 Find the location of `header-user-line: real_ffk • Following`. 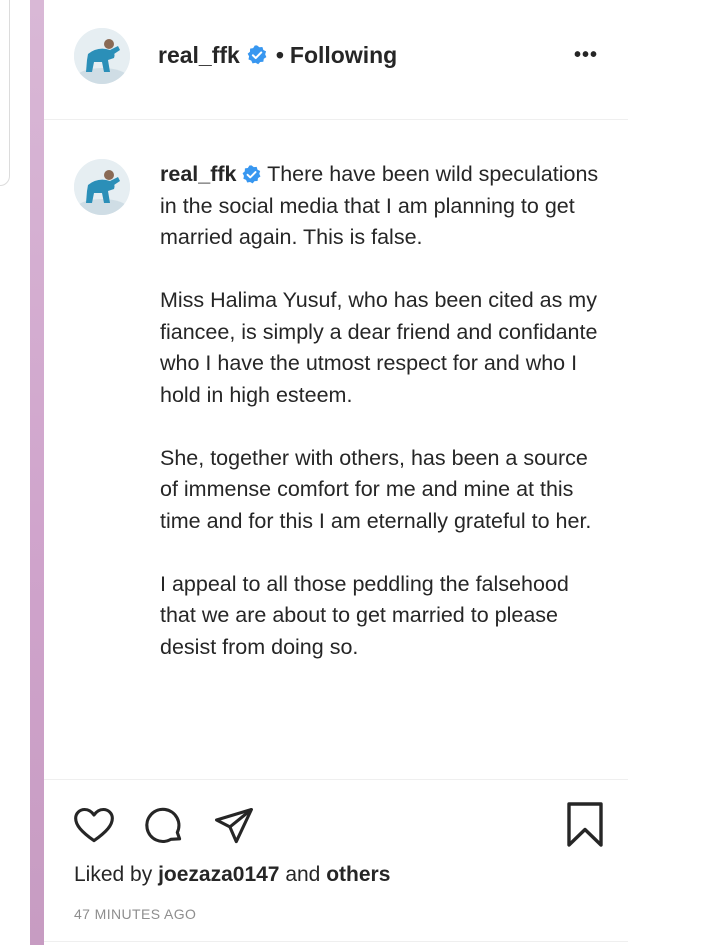

header-user-line: real_ffk • Following is located at coordinates (277, 55).